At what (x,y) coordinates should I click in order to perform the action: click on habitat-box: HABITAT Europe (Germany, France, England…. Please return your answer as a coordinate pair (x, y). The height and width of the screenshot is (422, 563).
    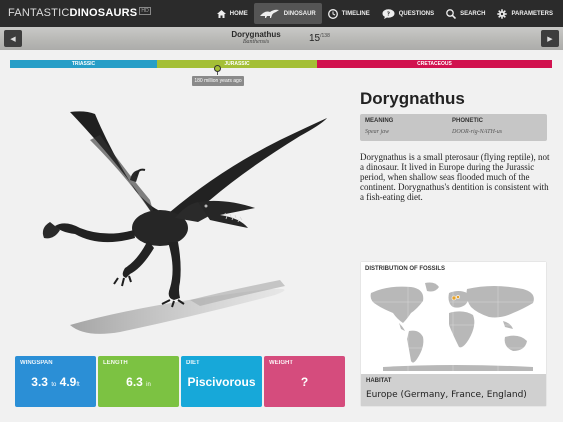
    Looking at the image, I should click on (453, 390).